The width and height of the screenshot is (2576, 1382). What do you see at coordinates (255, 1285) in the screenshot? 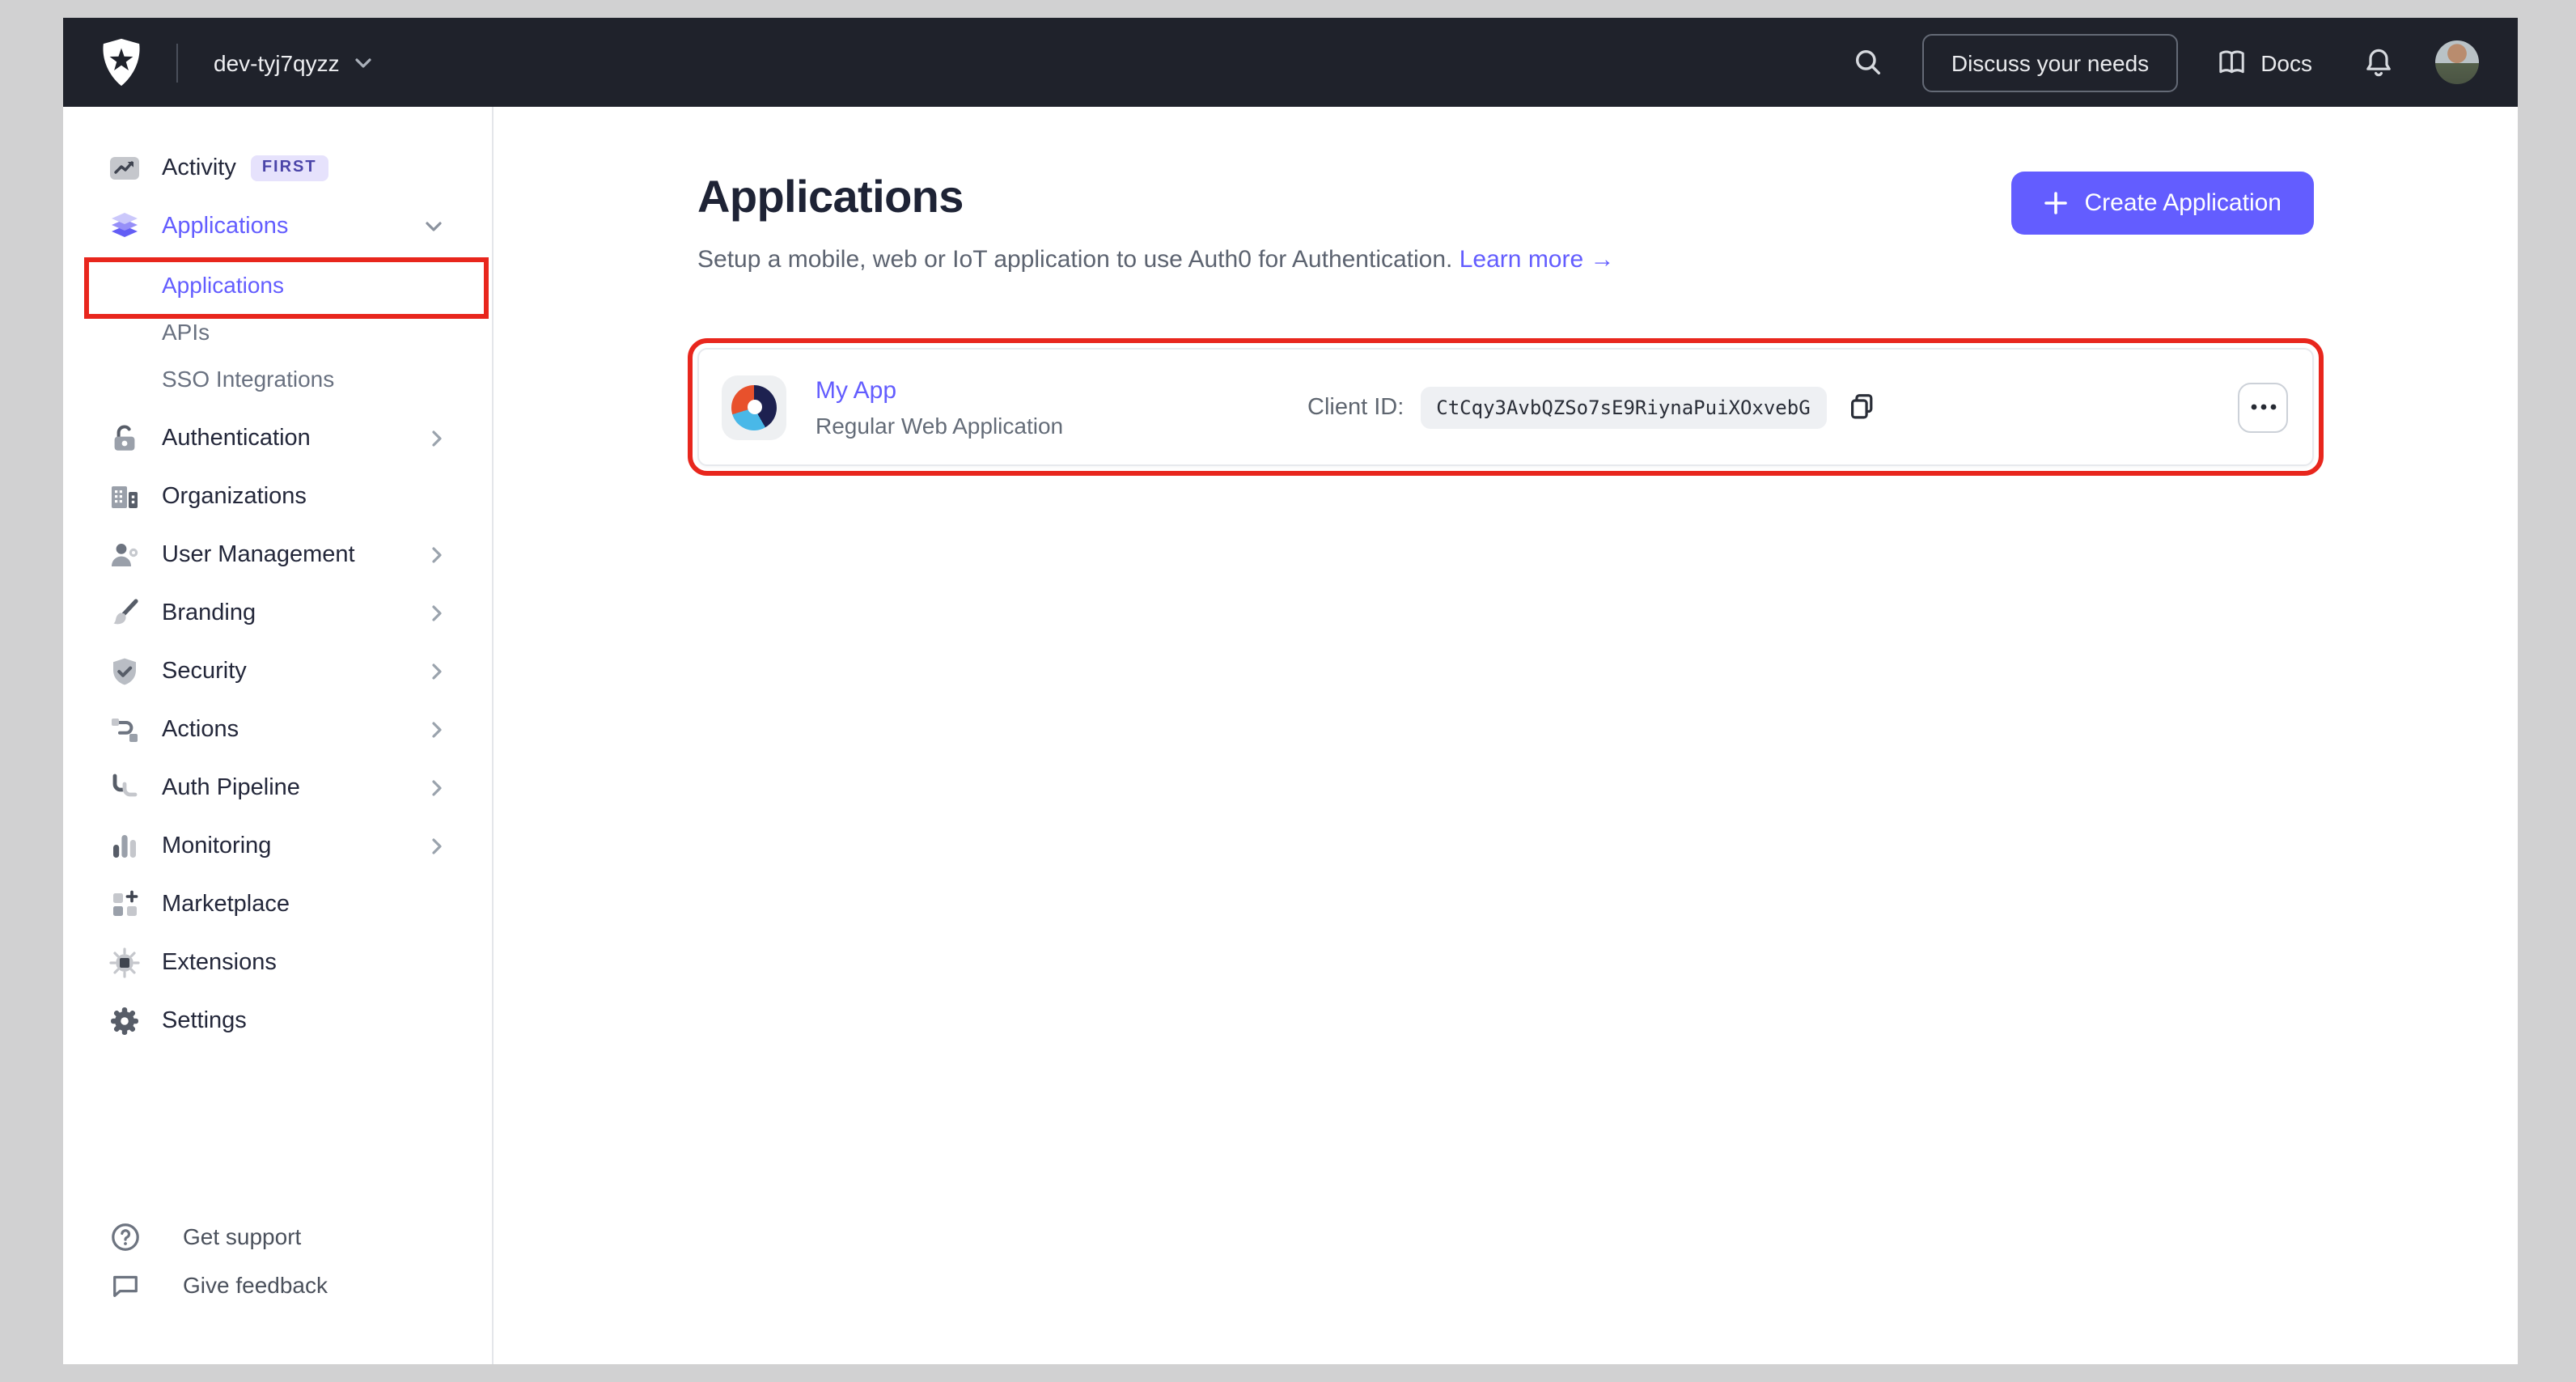
I see `footer-item-label: Give feedback` at bounding box center [255, 1285].